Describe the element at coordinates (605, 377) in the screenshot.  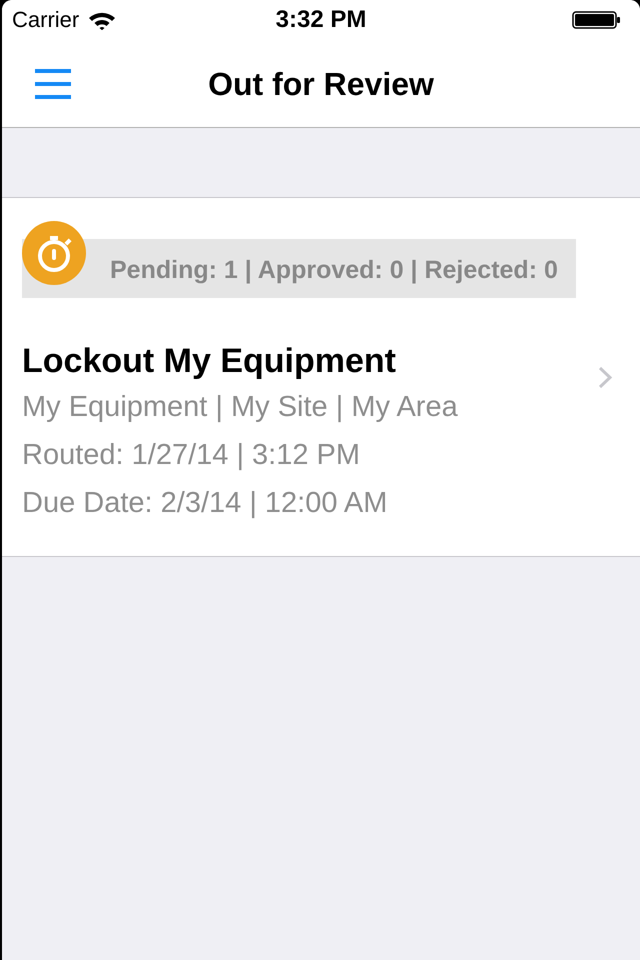
I see `chevron-icon` at that location.